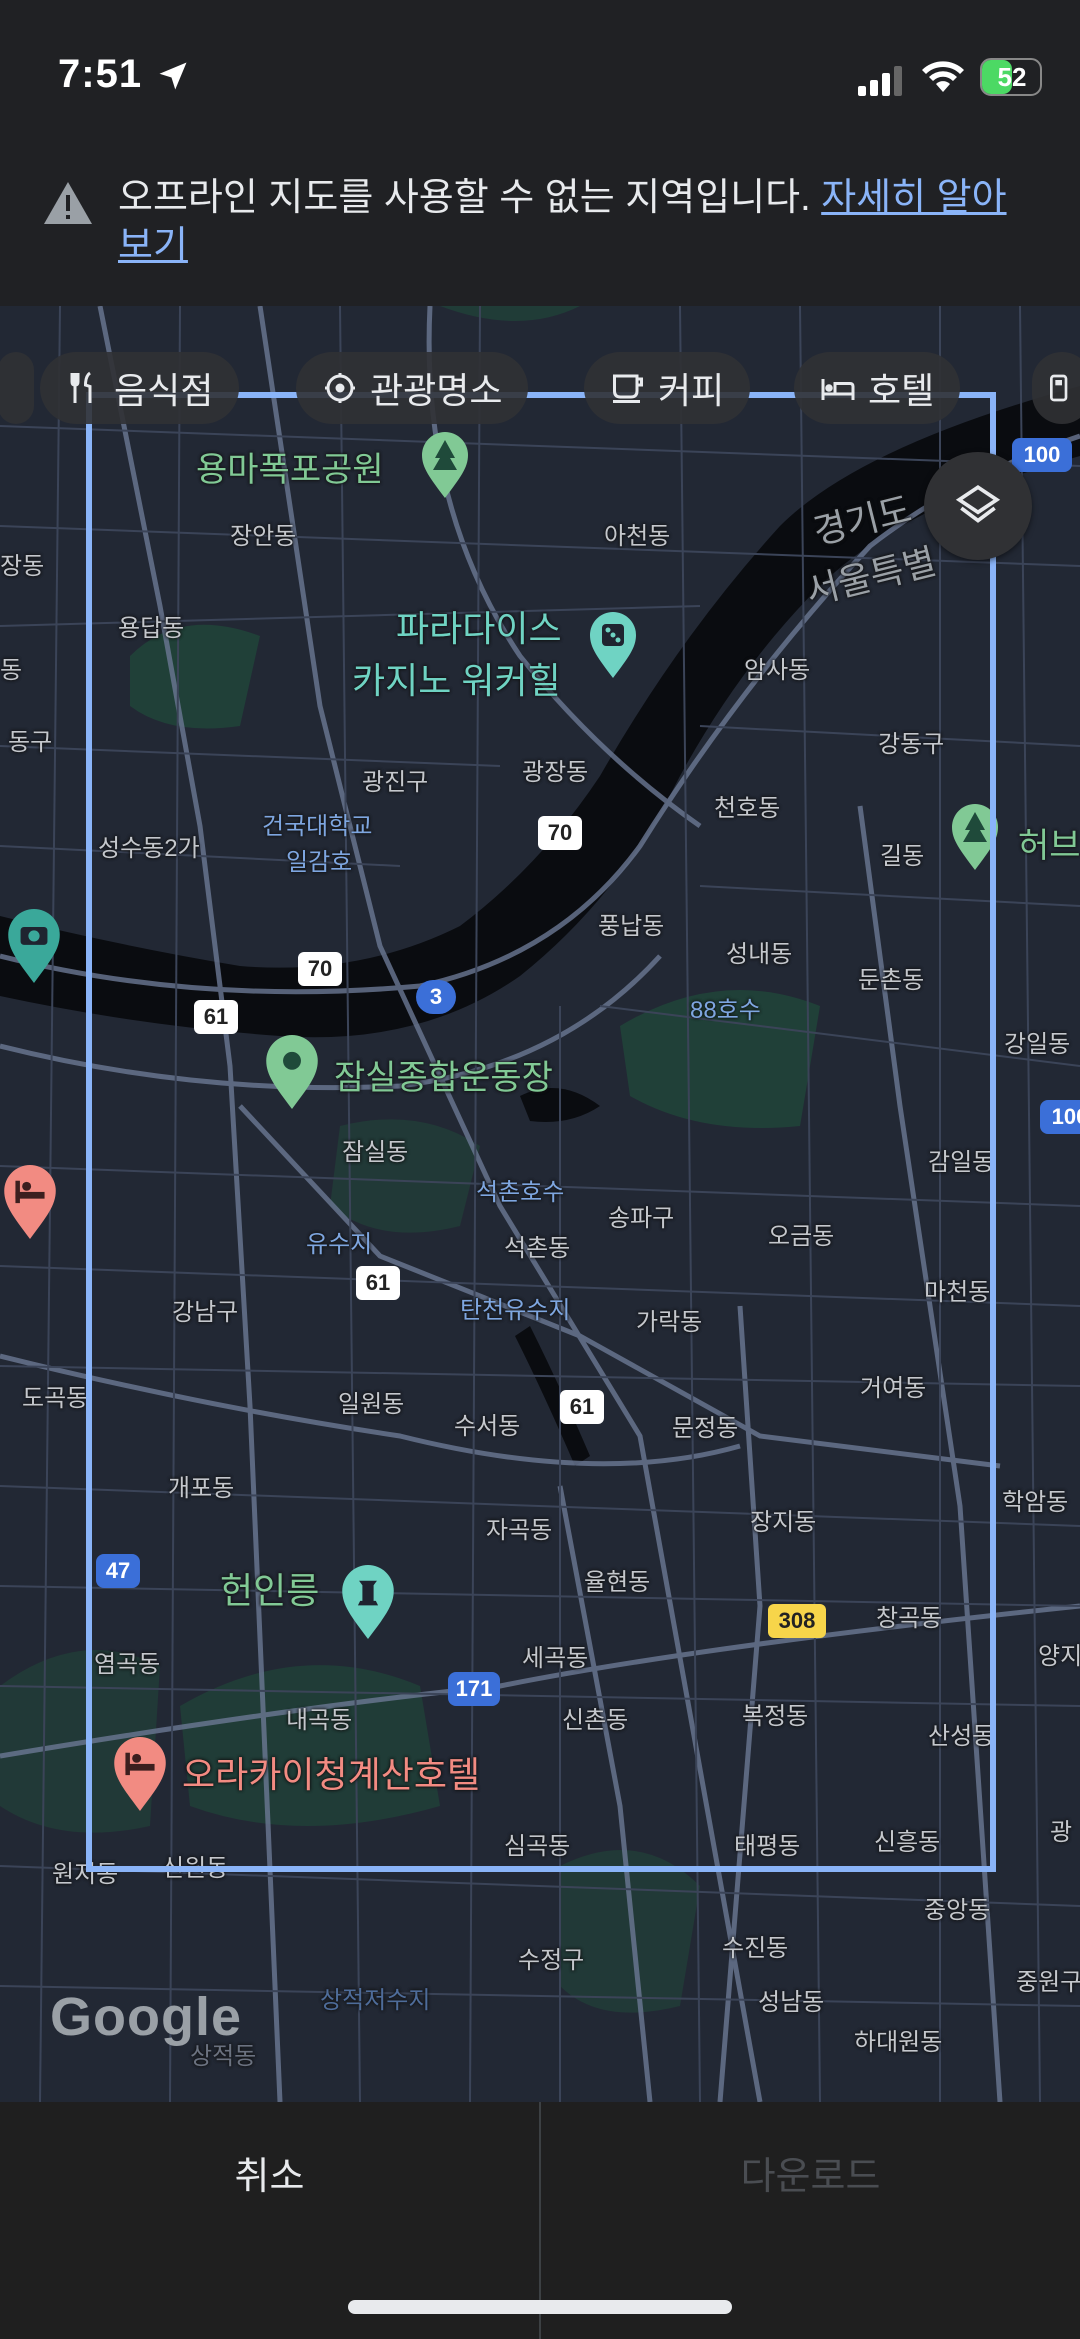  Describe the element at coordinates (269, 2172) in the screenshot. I see `cancel-button: 취소` at that location.